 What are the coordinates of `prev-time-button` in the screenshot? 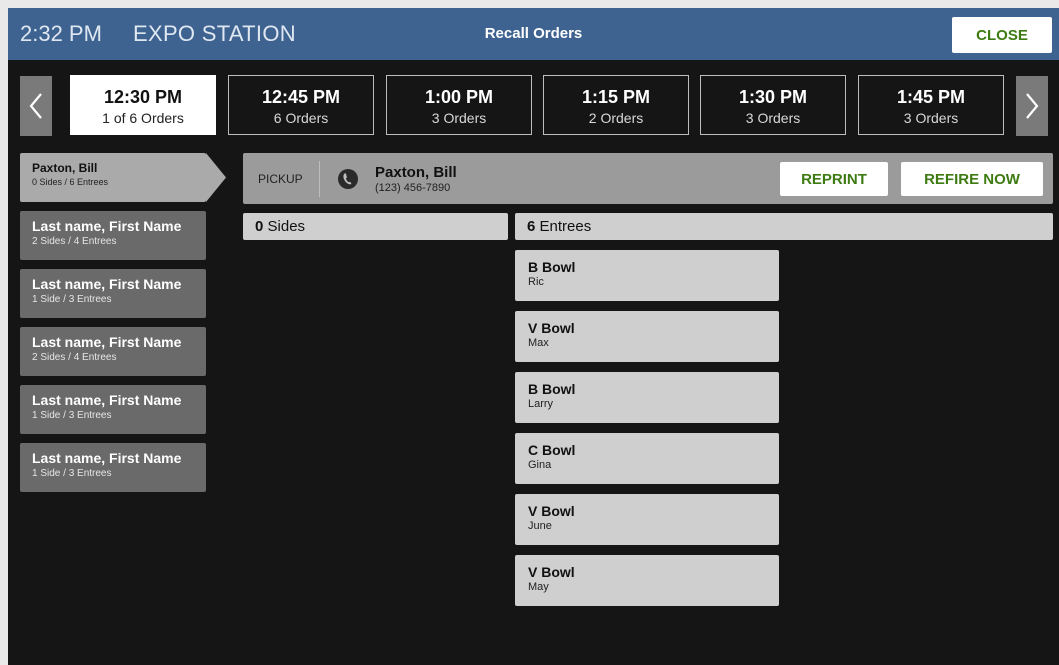 It's located at (36, 106).